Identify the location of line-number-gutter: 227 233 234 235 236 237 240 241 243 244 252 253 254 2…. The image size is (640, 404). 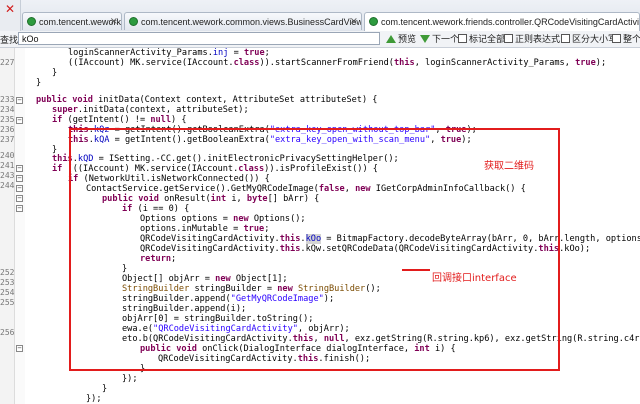
(7, 226).